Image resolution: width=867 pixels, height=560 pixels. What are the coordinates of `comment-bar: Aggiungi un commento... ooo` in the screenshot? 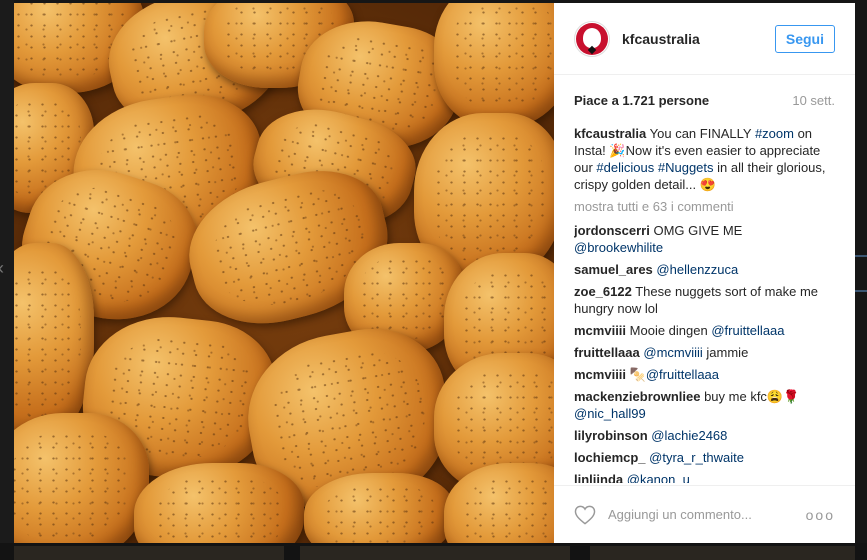 It's located at (704, 514).